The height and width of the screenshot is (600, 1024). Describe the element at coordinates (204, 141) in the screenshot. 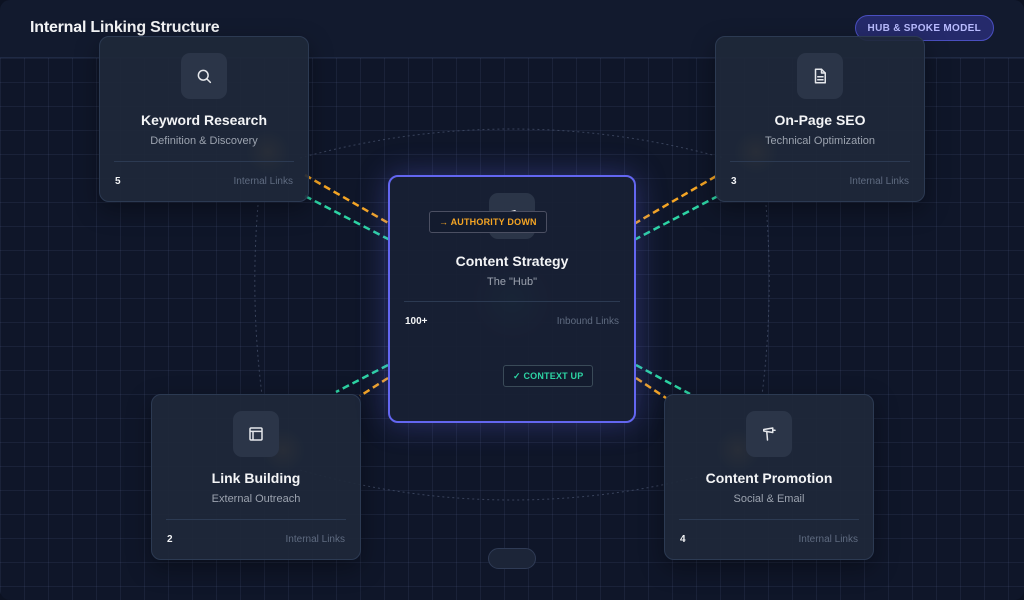

I see `spoke-subtitle: Definition & Discovery` at that location.